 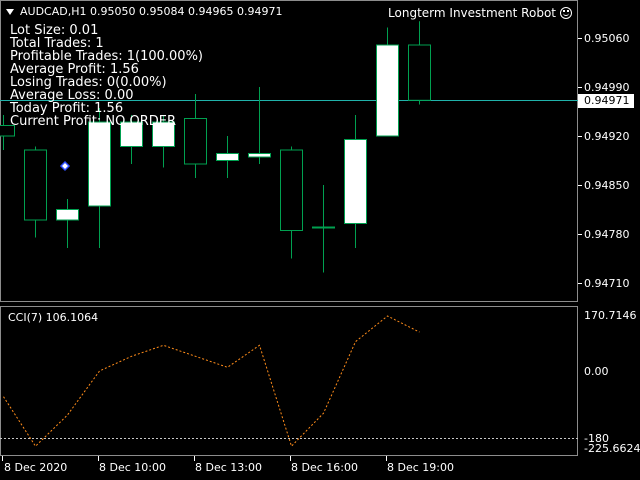 What do you see at coordinates (228, 467) in the screenshot?
I see `time-axis-label: 8 Dec 13:00` at bounding box center [228, 467].